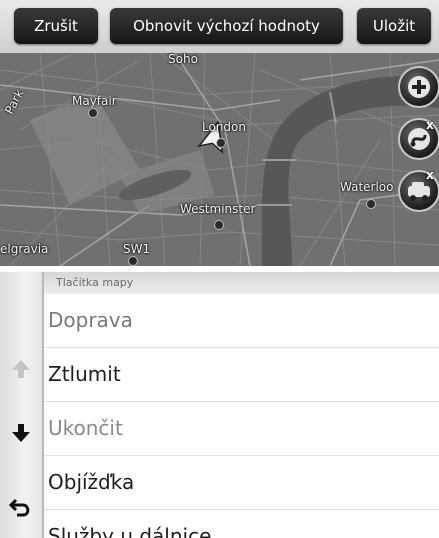 The height and width of the screenshot is (538, 439). Describe the element at coordinates (221, 143) in the screenshot. I see `map-pin-london` at that location.